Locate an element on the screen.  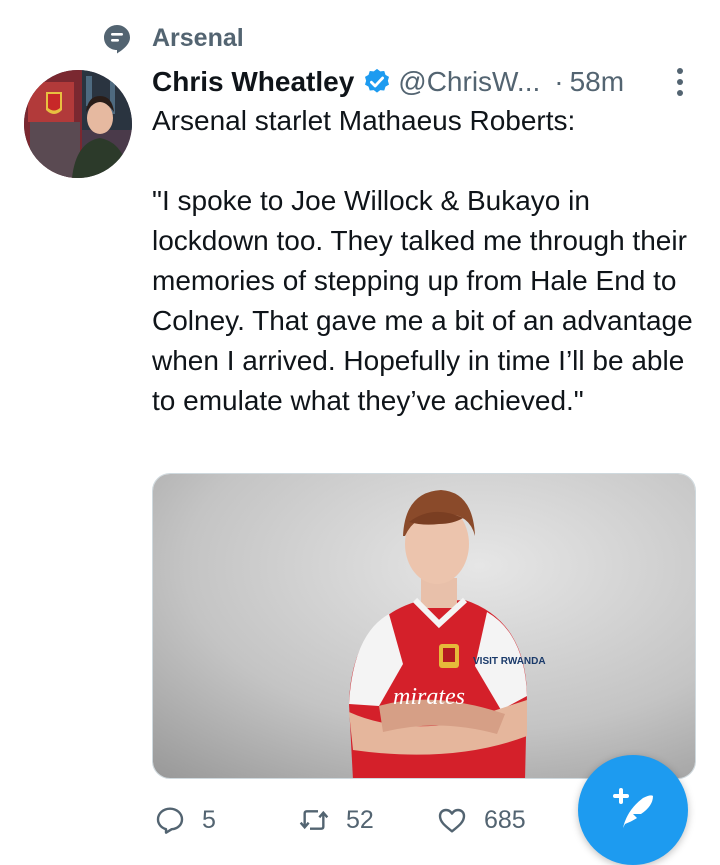
author-name: Chris Wheatley is located at coordinates (253, 82).